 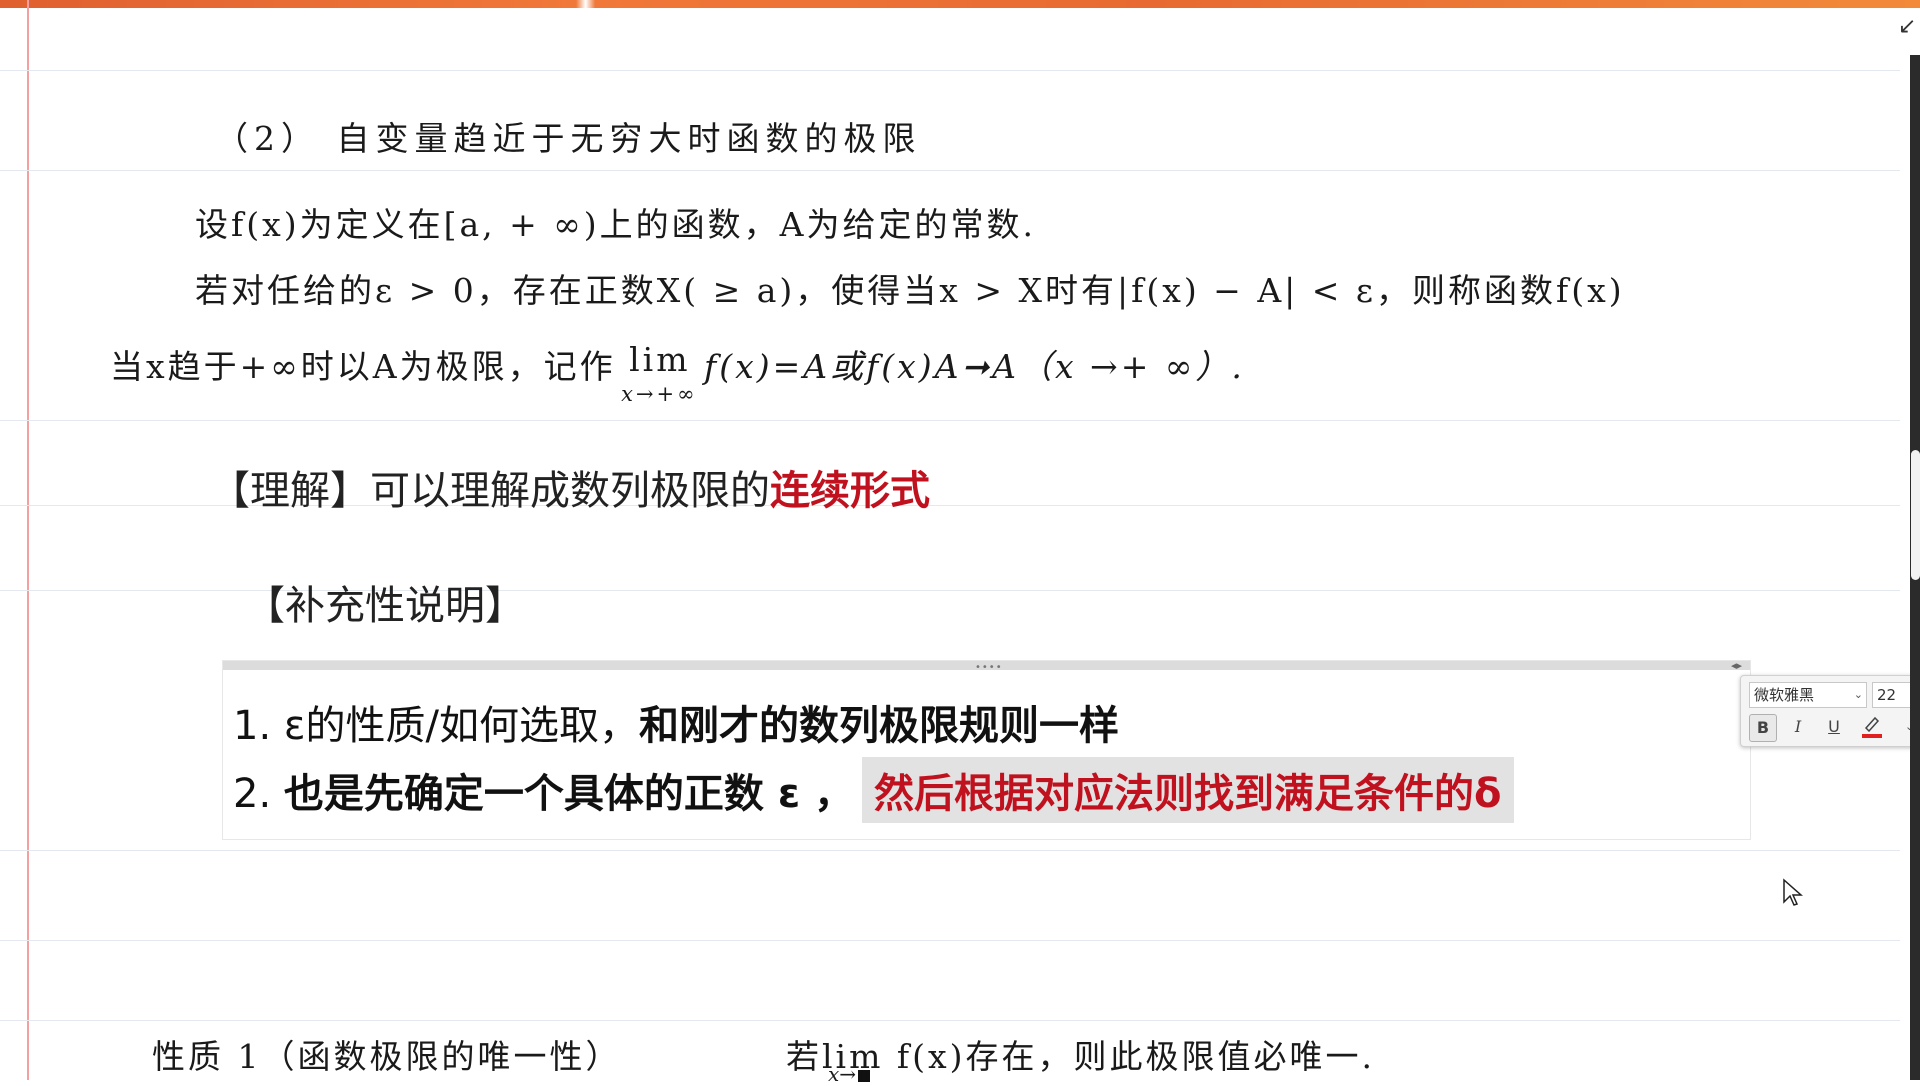 What do you see at coordinates (1872, 724) in the screenshot?
I see `pen-icon` at bounding box center [1872, 724].